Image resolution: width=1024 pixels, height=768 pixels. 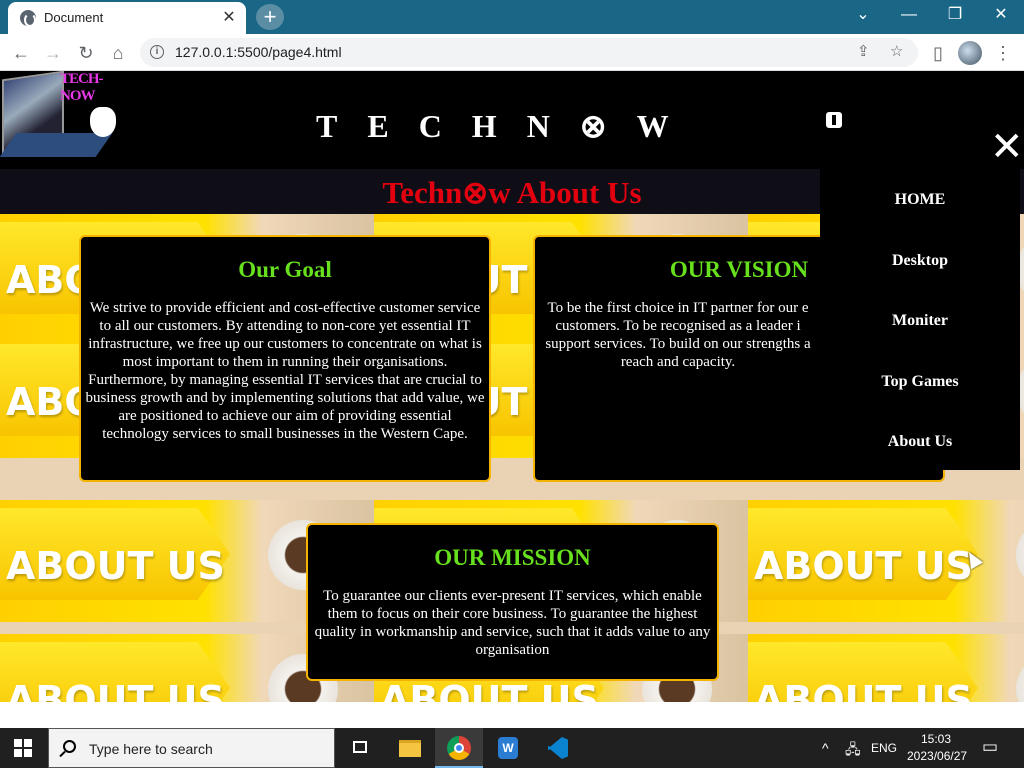 I want to click on keyboard-image, so click(x=56, y=145).